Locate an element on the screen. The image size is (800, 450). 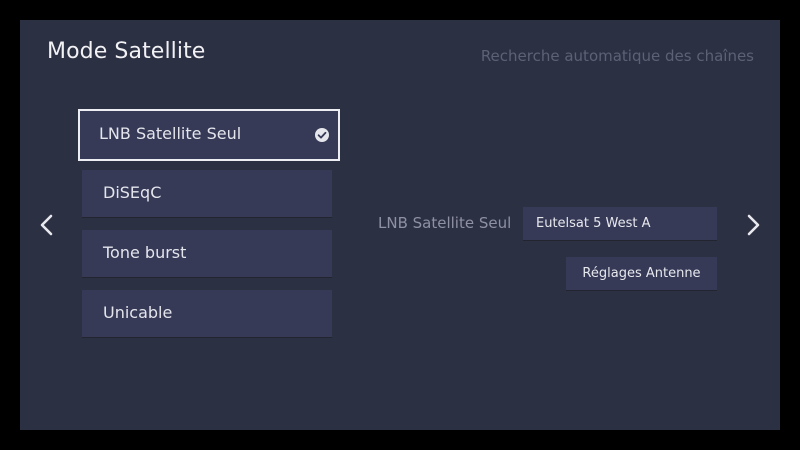
satellite-selector: Eutelsat 5 West A is located at coordinates (620, 224).